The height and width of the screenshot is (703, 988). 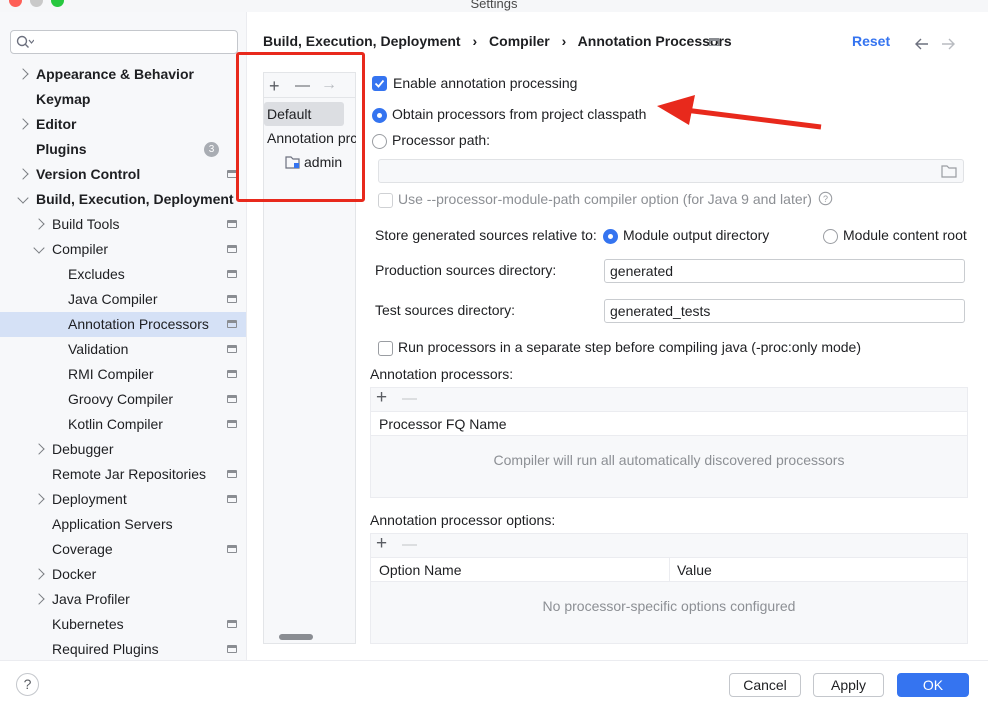 I want to click on sidebar-item: Version Control, so click(x=123, y=174).